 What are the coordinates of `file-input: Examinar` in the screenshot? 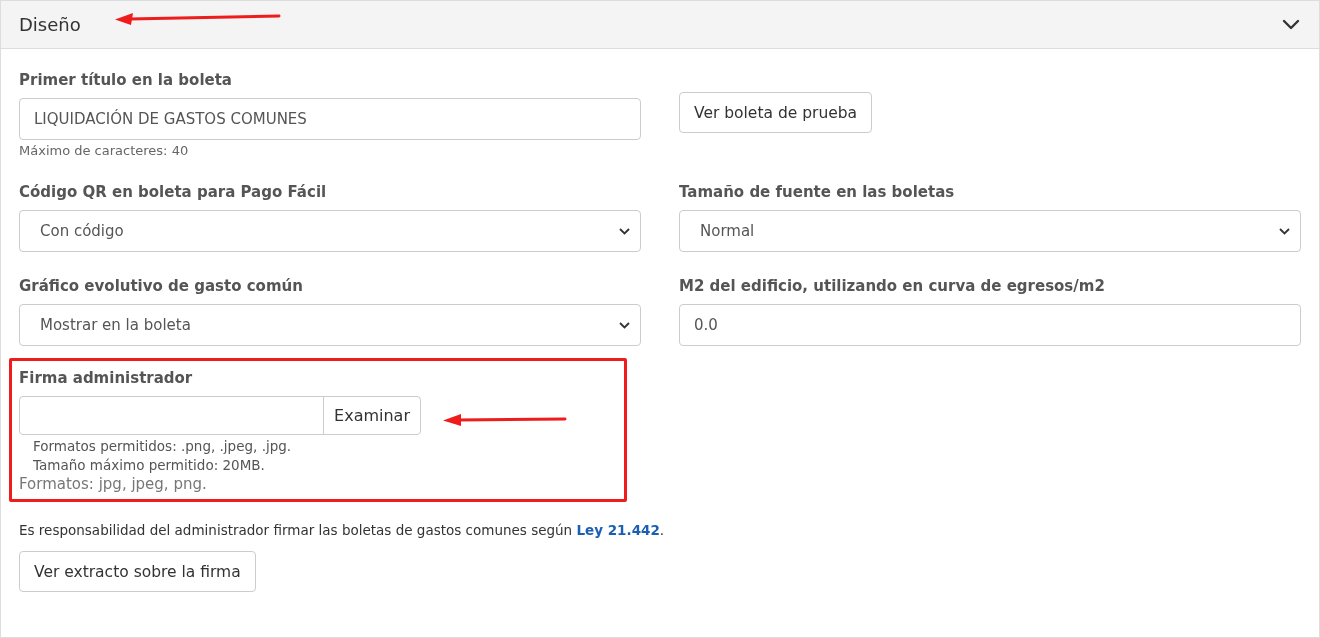 It's located at (220, 415).